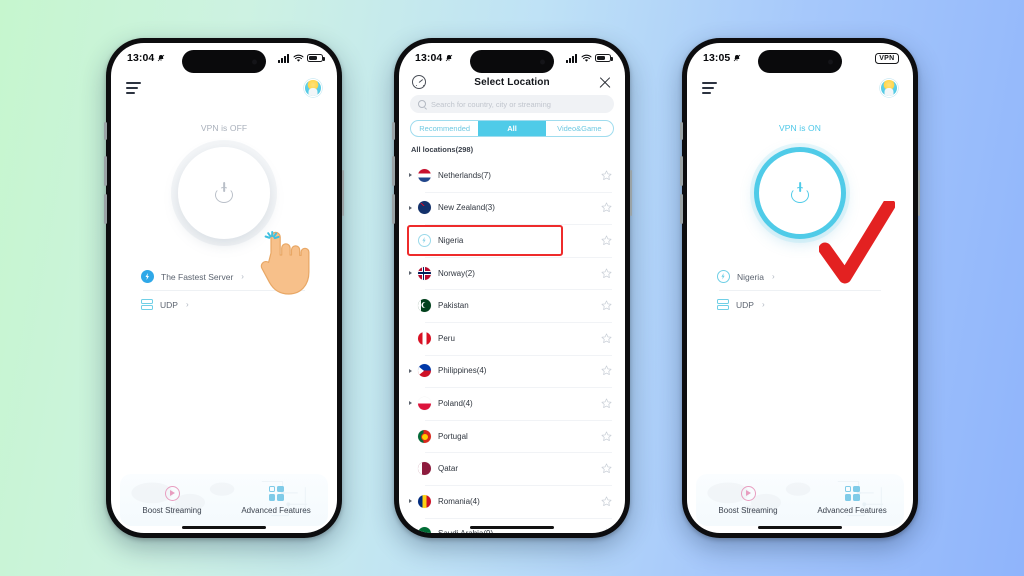  Describe the element at coordinates (918, 193) in the screenshot. I see `power-side-button` at that location.